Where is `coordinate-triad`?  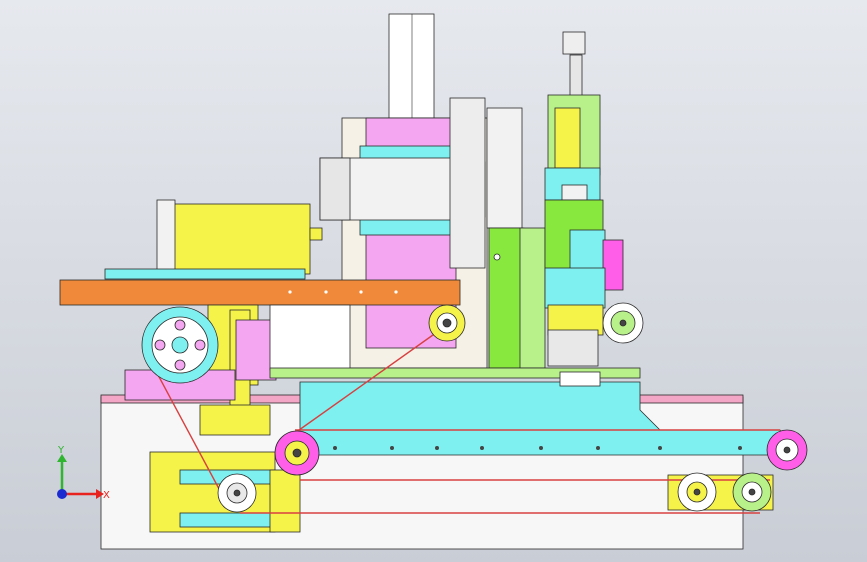 coordinate-triad is located at coordinates (80, 476).